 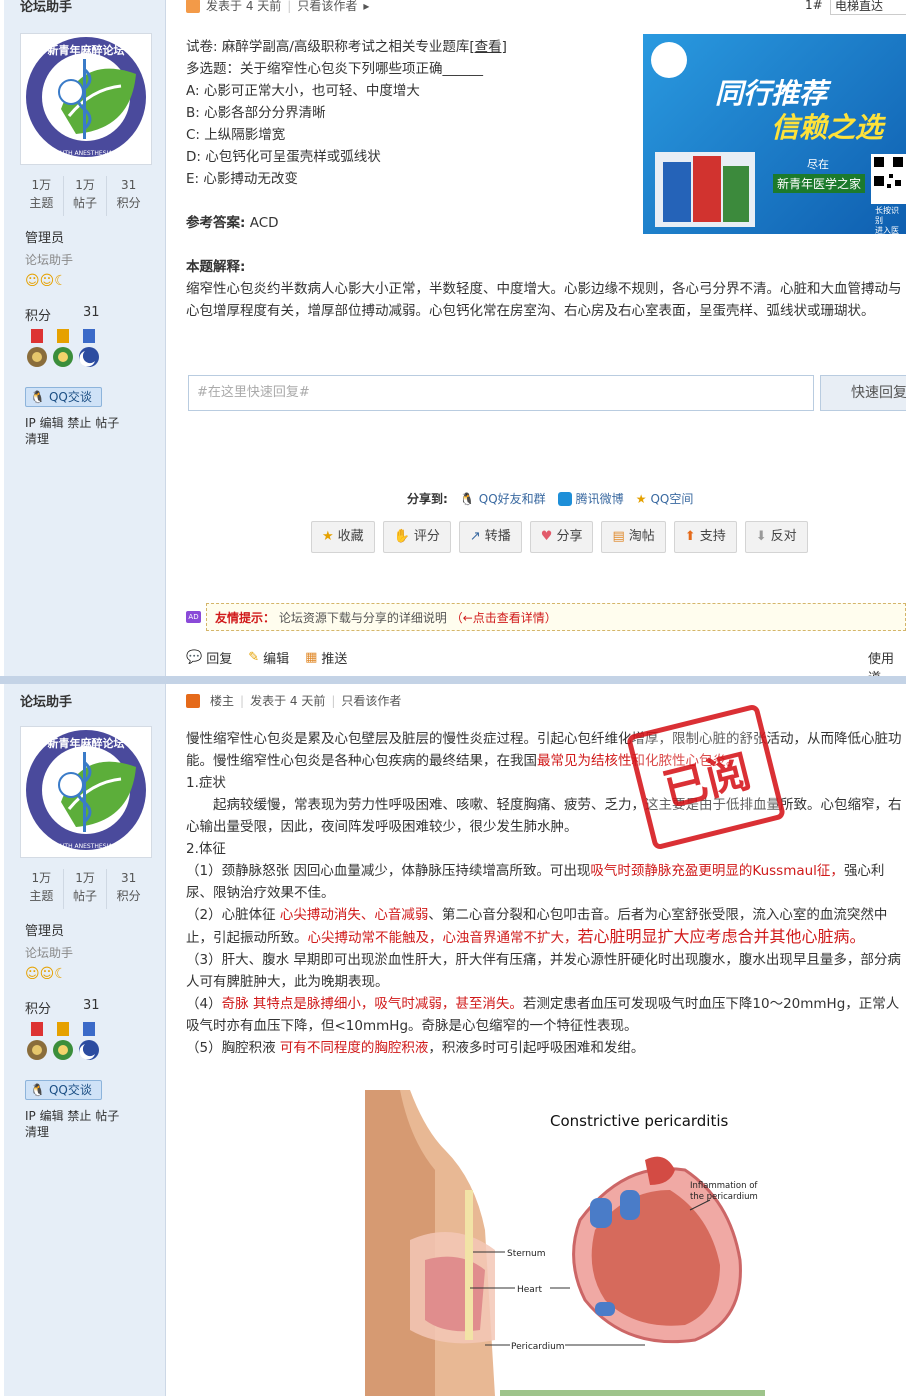 What do you see at coordinates (283, 157) in the screenshot?
I see `option-d: D: 心包钙化可呈蛋壳样或弧线状` at bounding box center [283, 157].